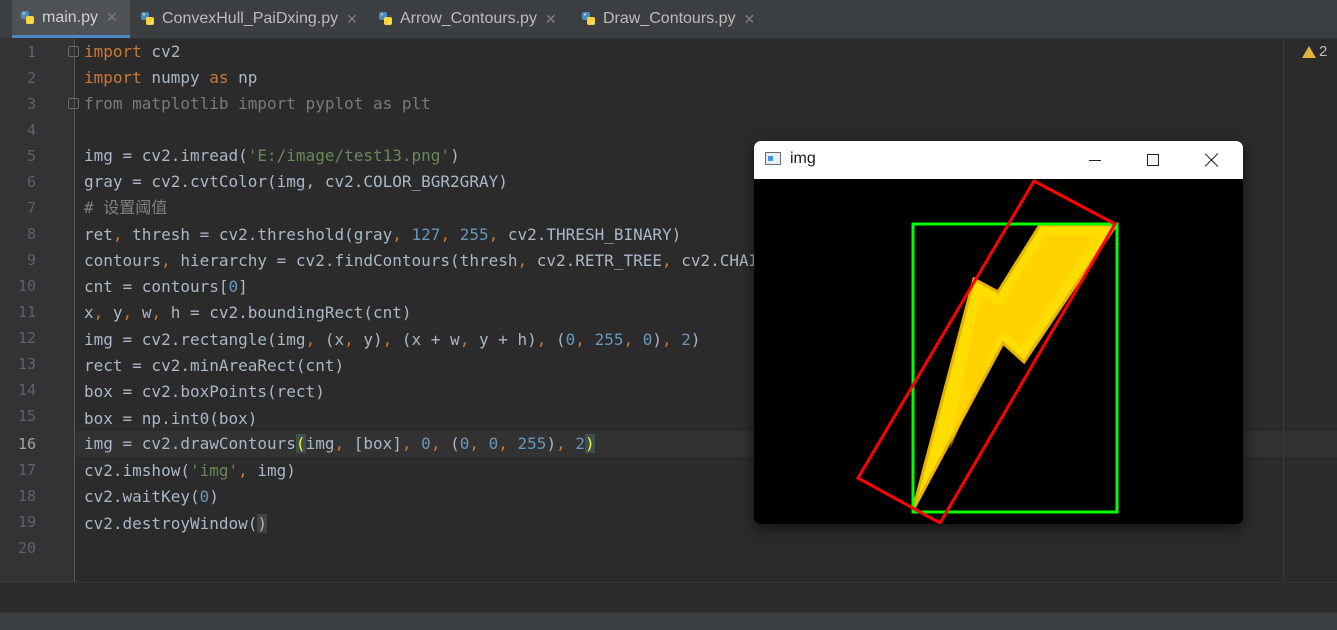 The width and height of the screenshot is (1337, 630). What do you see at coordinates (26, 522) in the screenshot?
I see `line-number: 19` at bounding box center [26, 522].